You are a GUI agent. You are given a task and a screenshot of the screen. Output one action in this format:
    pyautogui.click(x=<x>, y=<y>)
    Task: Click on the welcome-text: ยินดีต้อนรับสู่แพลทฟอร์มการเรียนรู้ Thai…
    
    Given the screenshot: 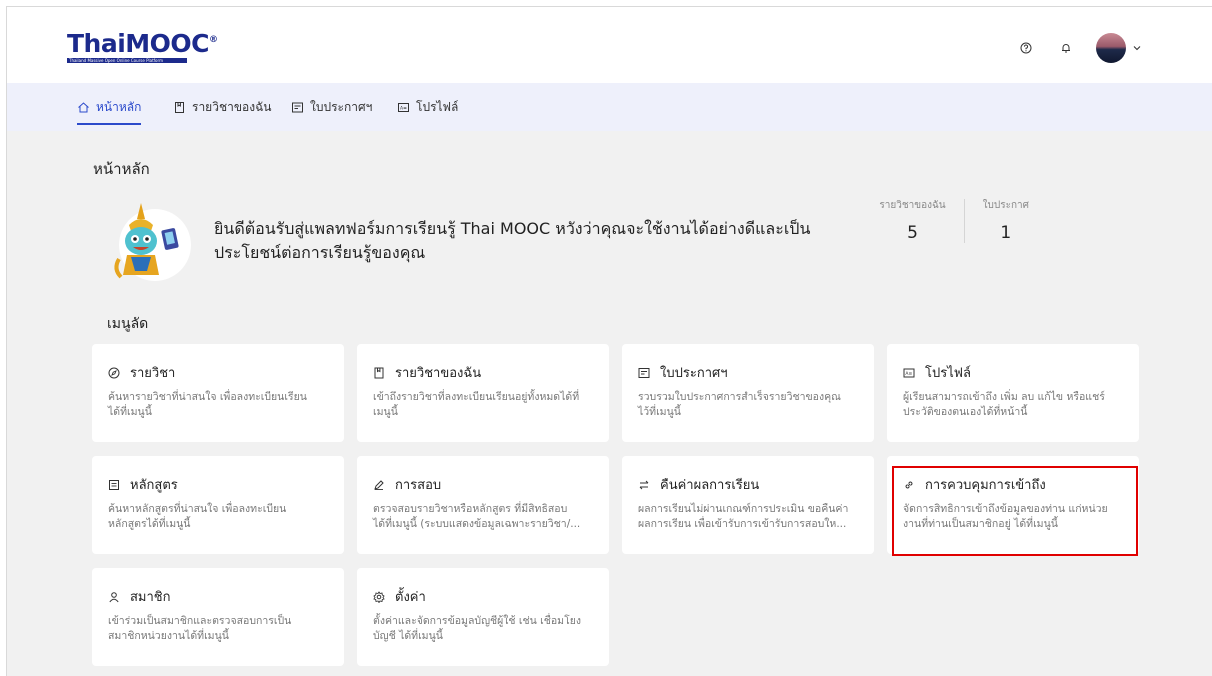 What is the action you would take?
    pyautogui.click(x=512, y=240)
    